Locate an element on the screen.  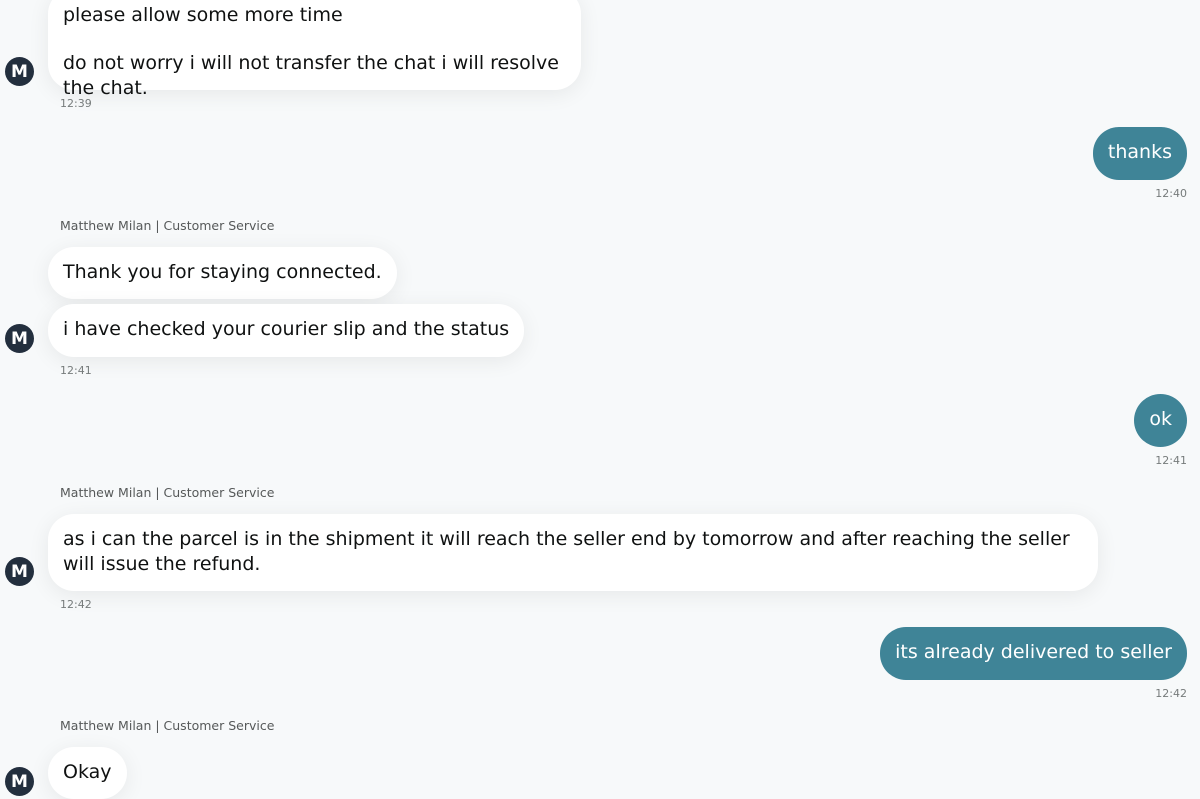
user-message: ok is located at coordinates (1160, 420).